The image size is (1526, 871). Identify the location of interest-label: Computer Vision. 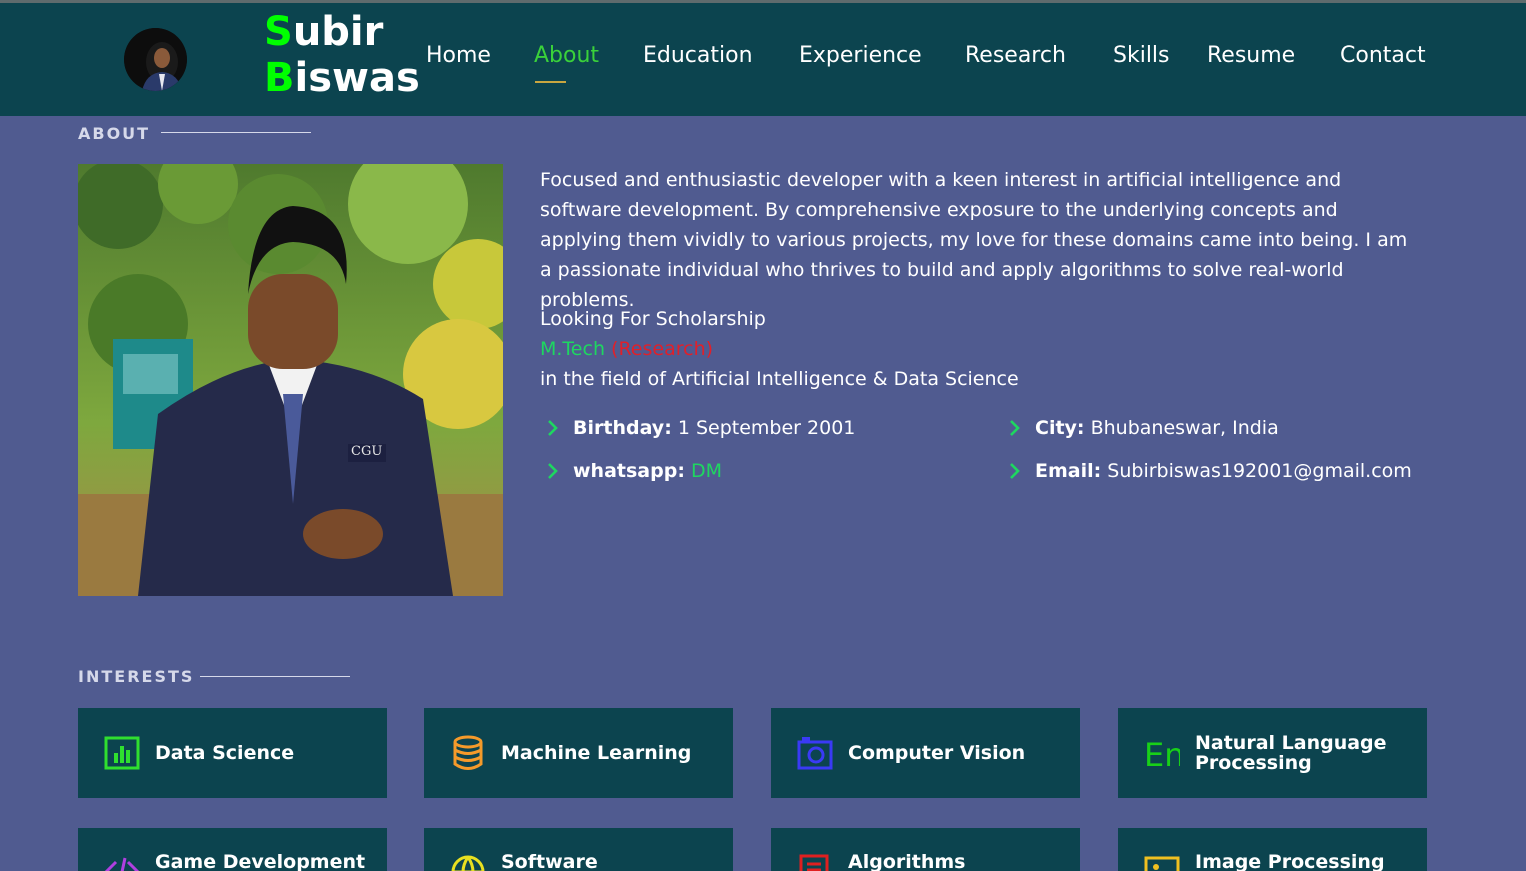
(937, 753).